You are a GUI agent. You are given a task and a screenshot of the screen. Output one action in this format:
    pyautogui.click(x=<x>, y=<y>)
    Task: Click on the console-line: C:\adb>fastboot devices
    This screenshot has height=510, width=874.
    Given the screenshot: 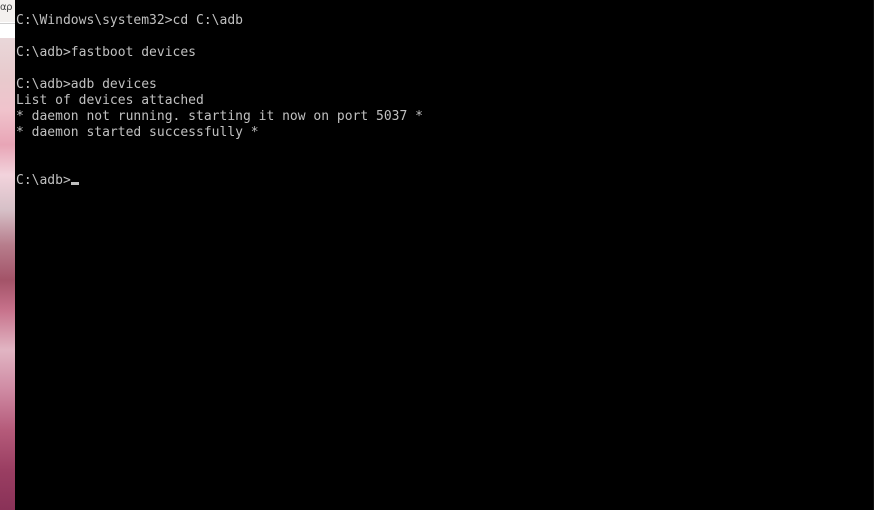 What is the action you would take?
    pyautogui.click(x=106, y=52)
    